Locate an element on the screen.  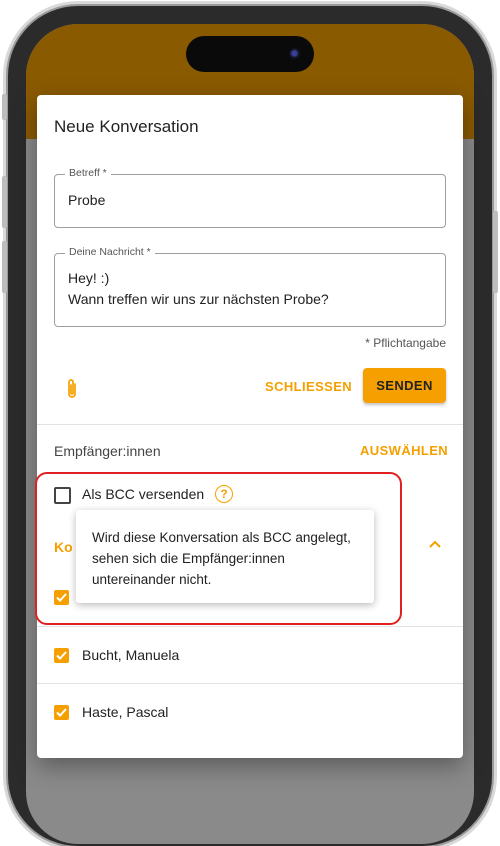
close-button: SCHLIESSEN is located at coordinates (308, 386).